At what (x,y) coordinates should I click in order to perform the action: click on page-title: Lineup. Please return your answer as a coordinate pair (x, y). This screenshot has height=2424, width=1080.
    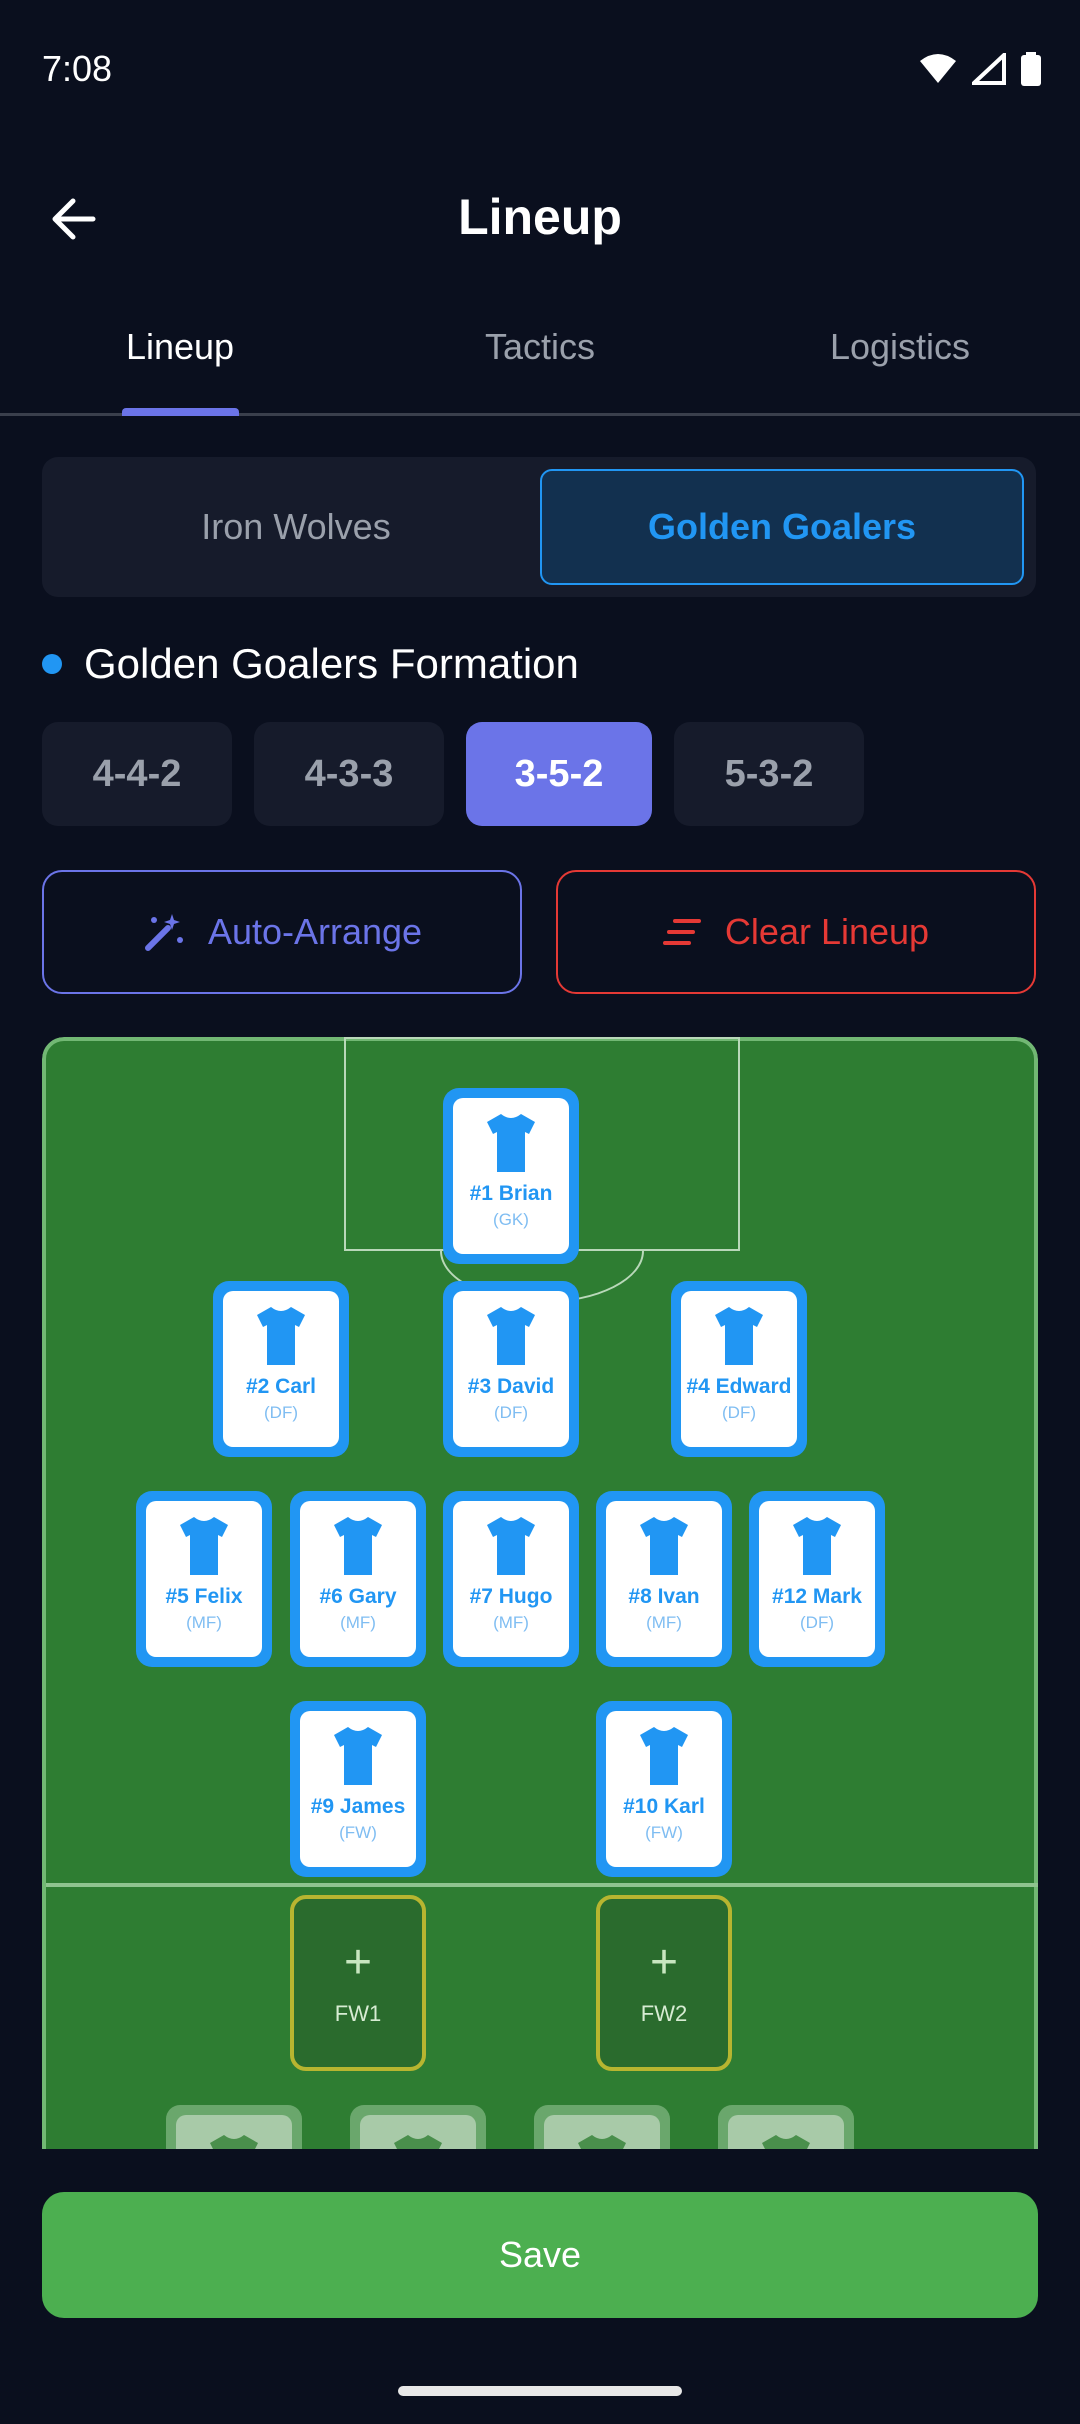
    Looking at the image, I should click on (540, 217).